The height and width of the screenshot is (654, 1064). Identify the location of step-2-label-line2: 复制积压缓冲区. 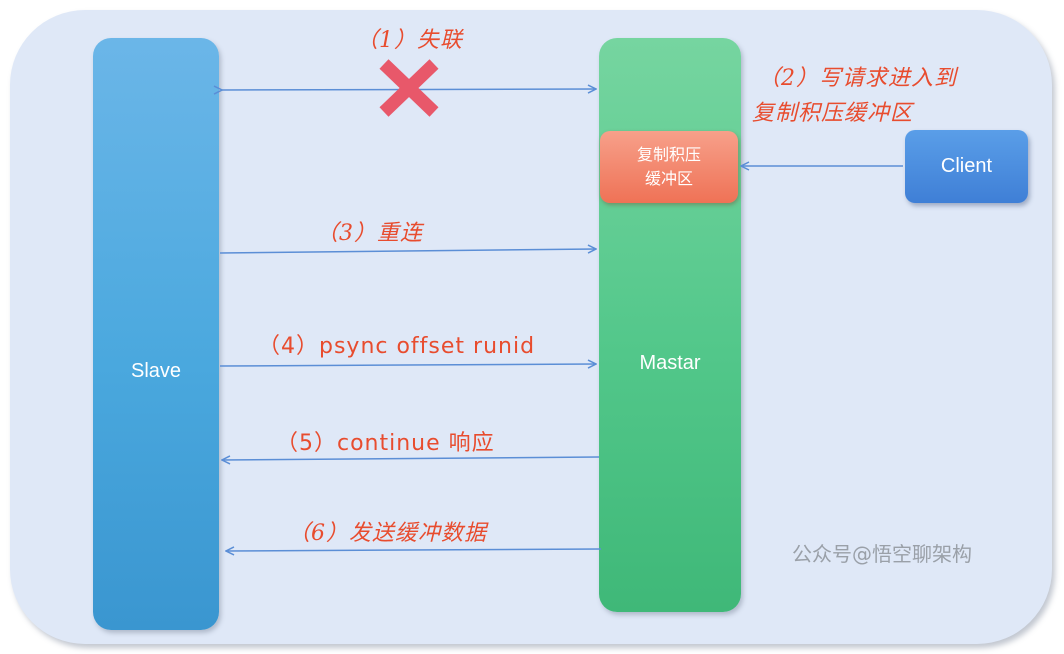
(833, 113).